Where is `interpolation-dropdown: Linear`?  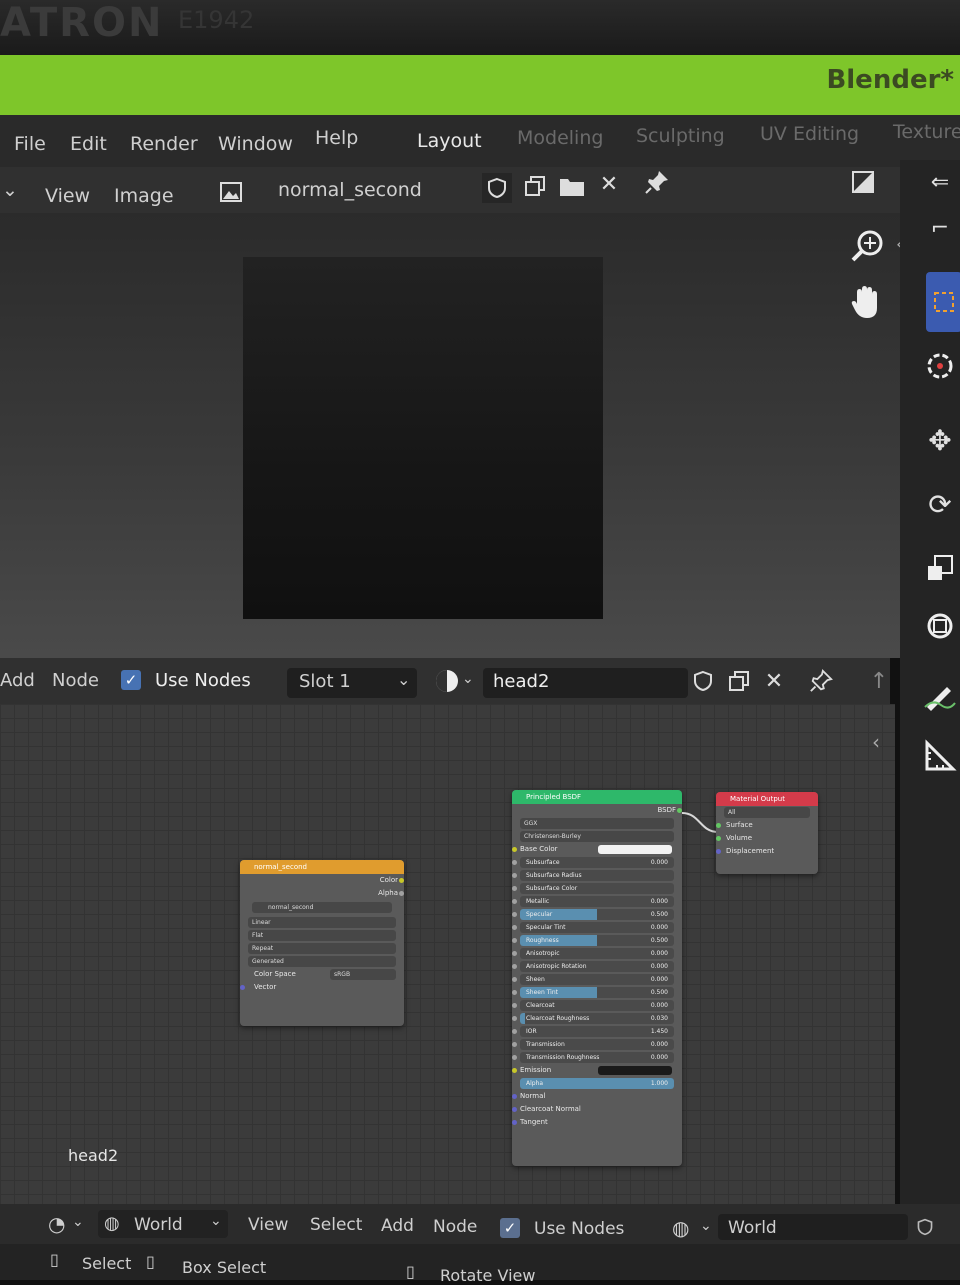
interpolation-dropdown: Linear is located at coordinates (322, 922).